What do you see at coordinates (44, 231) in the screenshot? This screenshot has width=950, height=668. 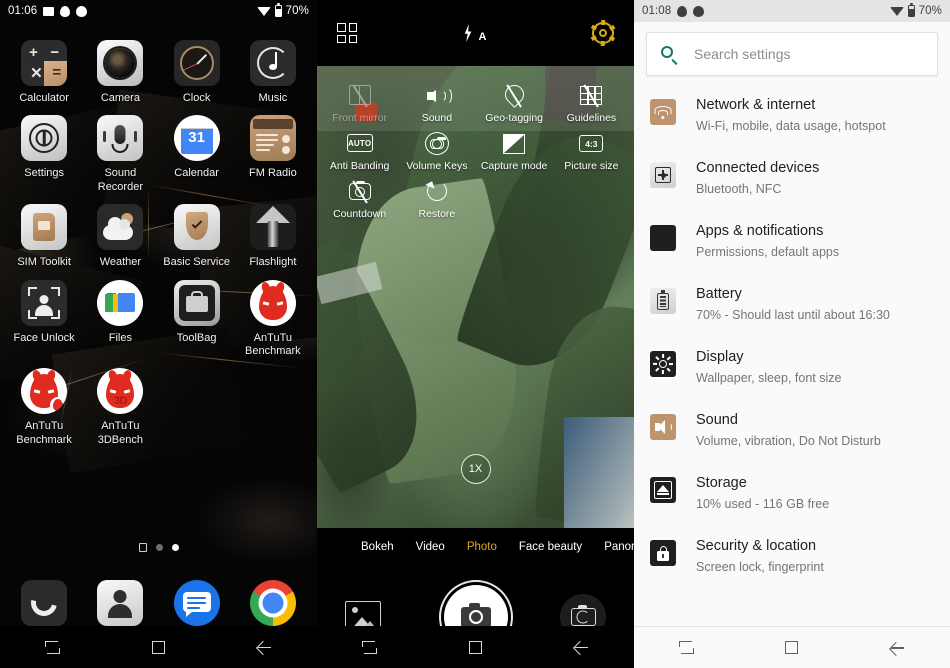 I see `app-sim-toolkit: SIM Toolkit` at bounding box center [44, 231].